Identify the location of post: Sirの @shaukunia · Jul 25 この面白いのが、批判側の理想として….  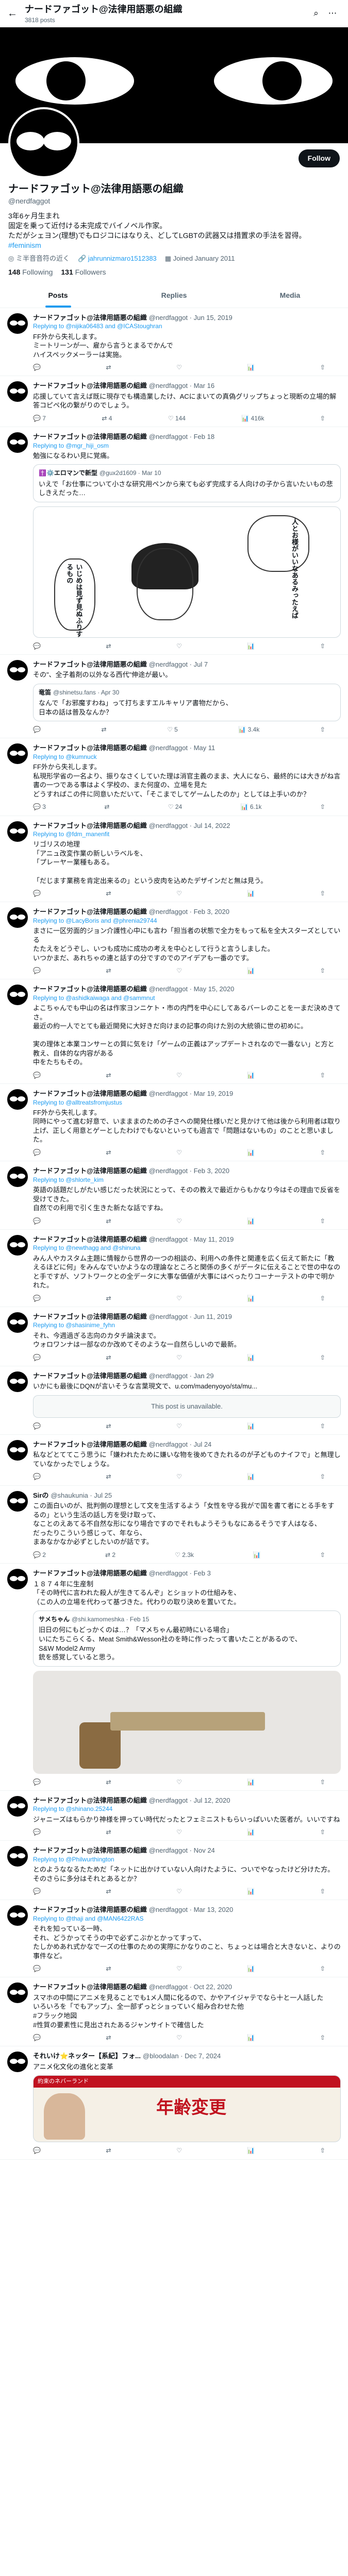
(174, 1525).